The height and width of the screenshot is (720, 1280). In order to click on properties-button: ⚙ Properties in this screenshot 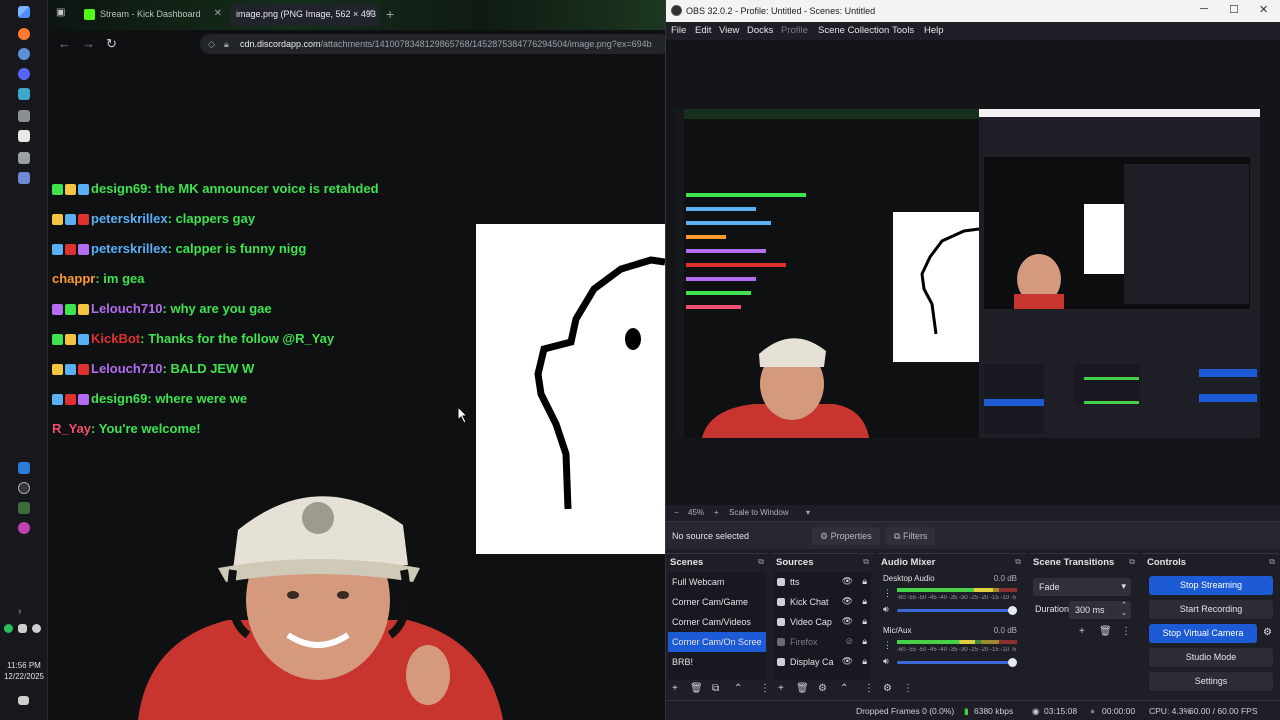, I will do `click(846, 536)`.